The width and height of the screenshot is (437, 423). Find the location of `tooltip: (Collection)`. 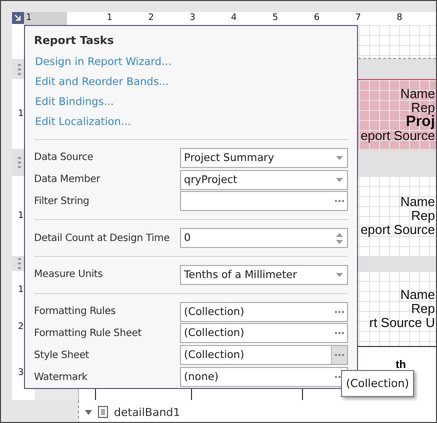

tooltip: (Collection) is located at coordinates (377, 383).